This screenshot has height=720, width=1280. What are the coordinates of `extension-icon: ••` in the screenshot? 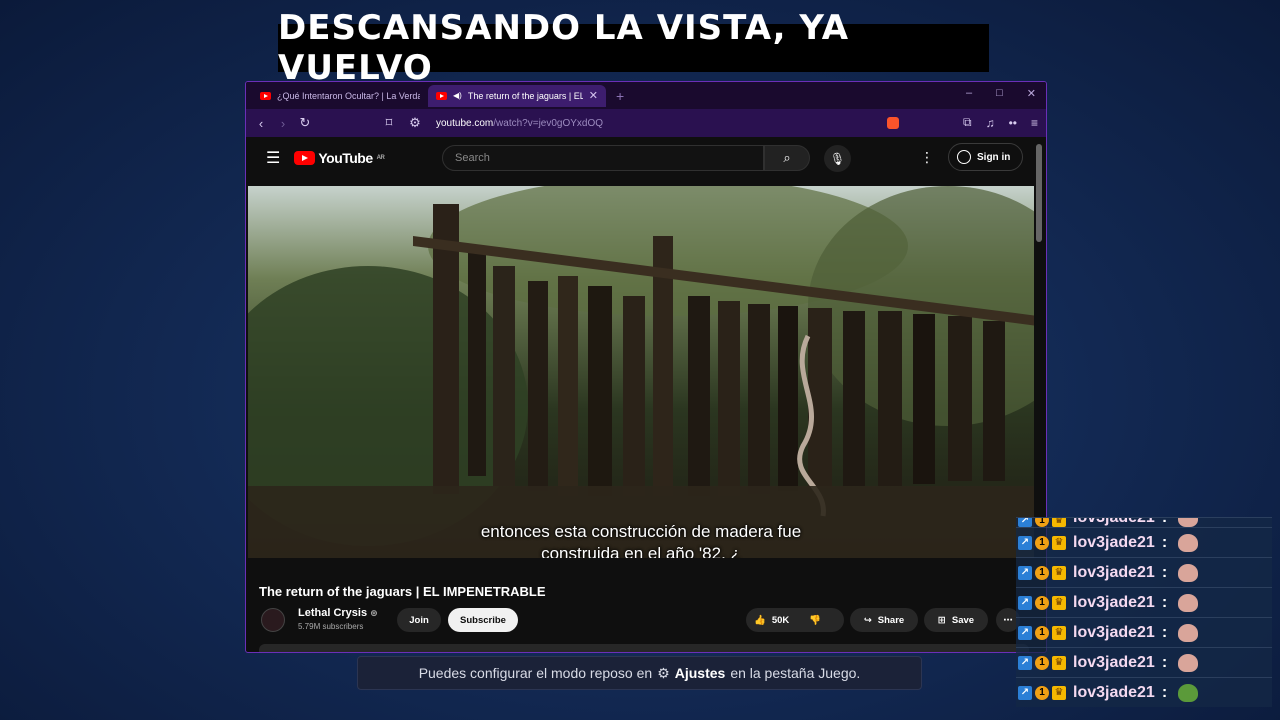 It's located at (1013, 123).